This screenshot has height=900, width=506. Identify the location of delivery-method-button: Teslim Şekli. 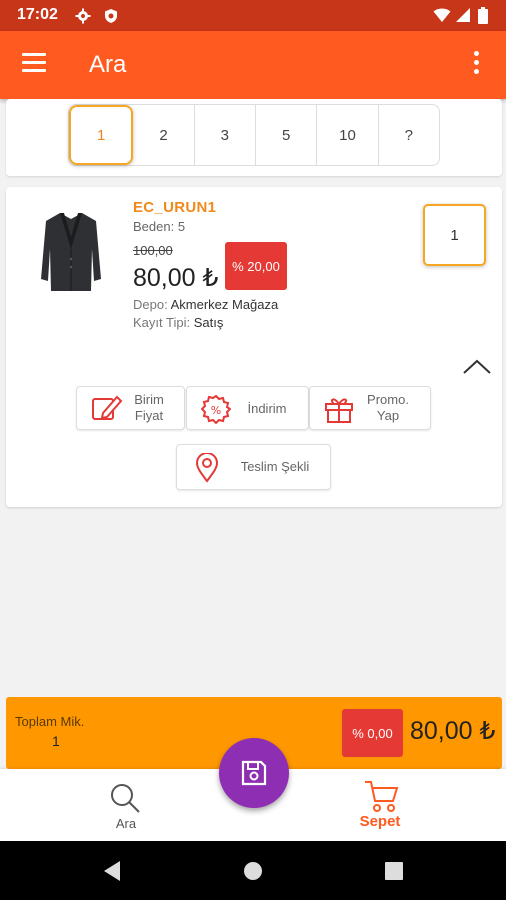
(253, 467).